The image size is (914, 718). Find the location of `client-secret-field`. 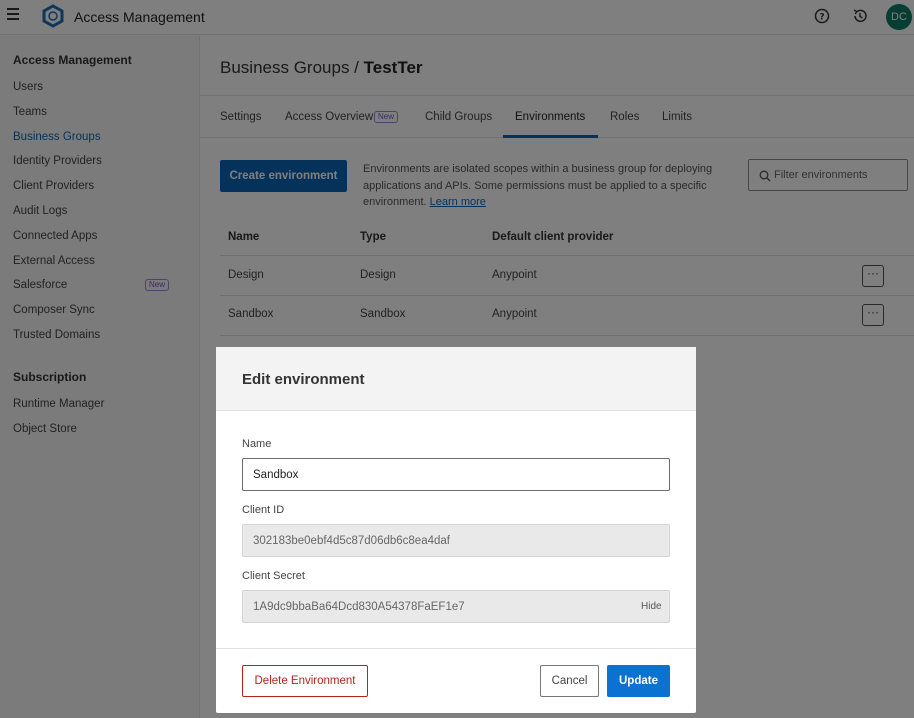

client-secret-field is located at coordinates (456, 606).